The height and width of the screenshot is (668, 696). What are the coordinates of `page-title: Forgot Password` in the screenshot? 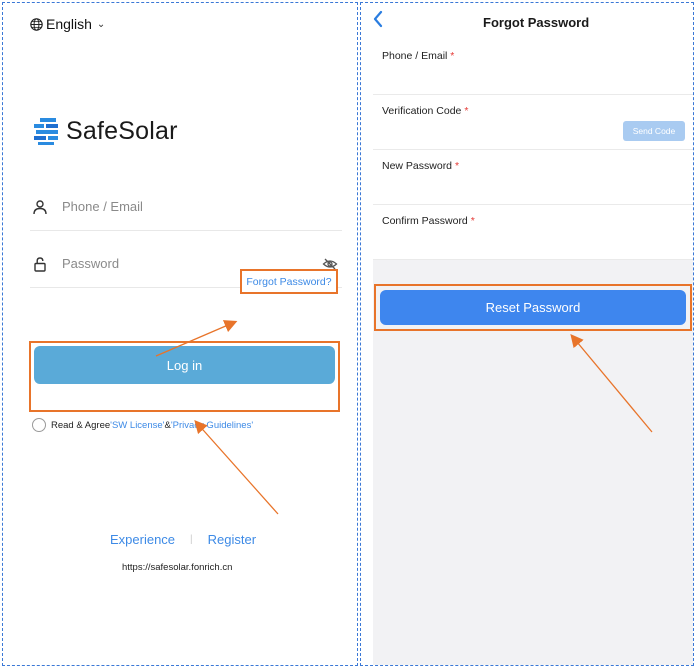 It's located at (536, 22).